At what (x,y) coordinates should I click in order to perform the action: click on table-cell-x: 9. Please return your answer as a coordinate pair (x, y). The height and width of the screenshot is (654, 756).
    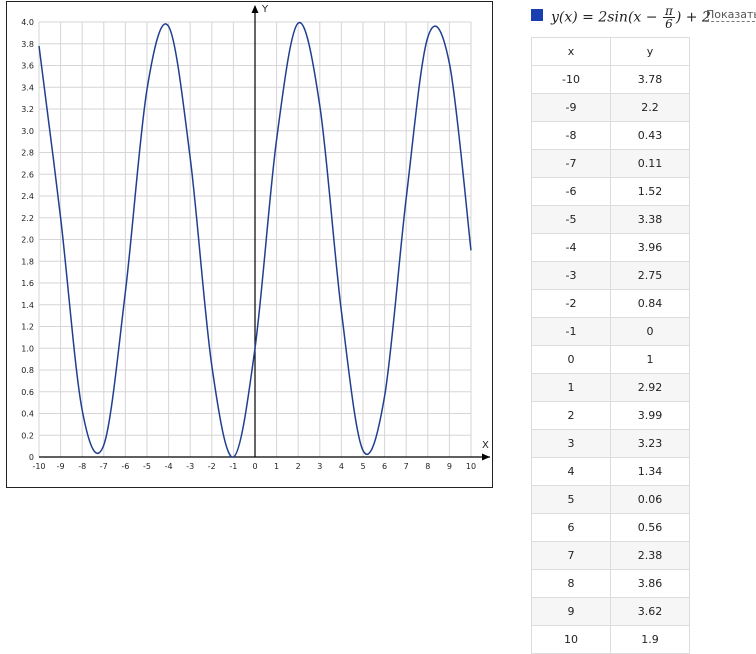
    Looking at the image, I should click on (571, 611).